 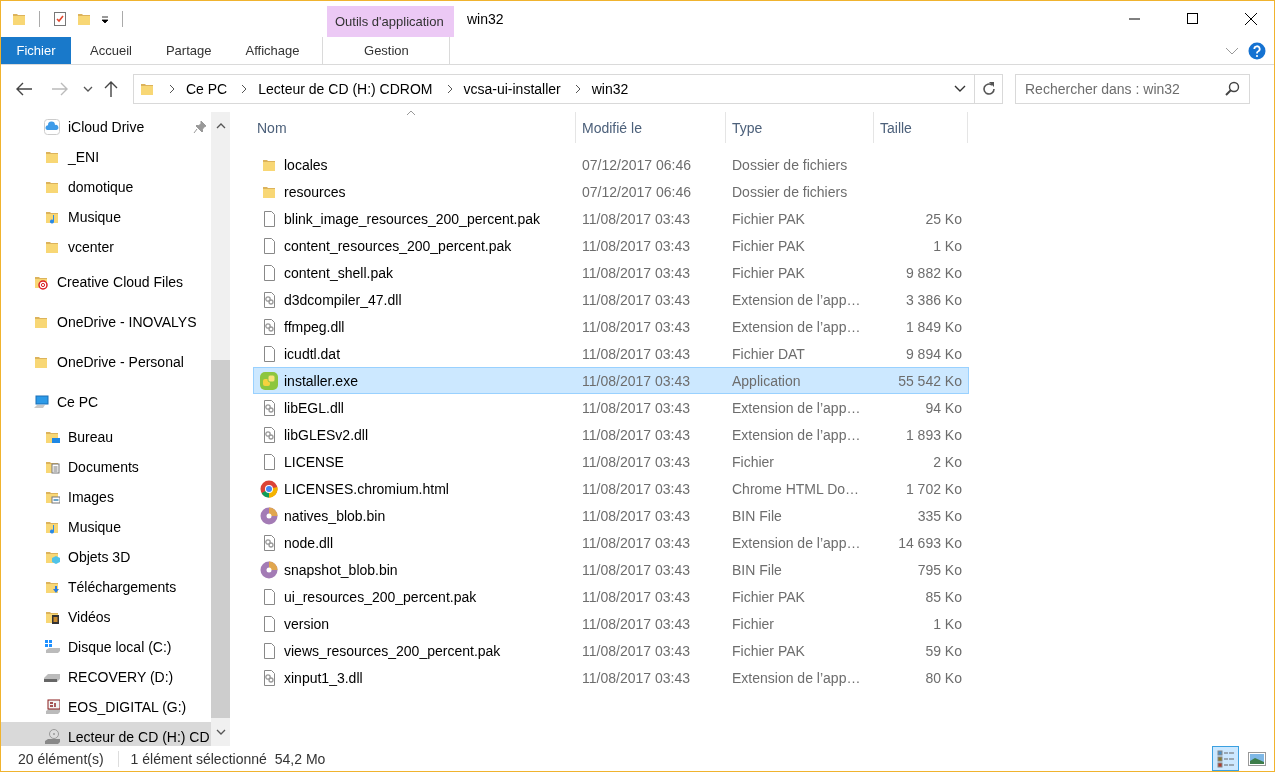 What do you see at coordinates (106, 127) in the screenshot?
I see `nav-item: iCloud Drive` at bounding box center [106, 127].